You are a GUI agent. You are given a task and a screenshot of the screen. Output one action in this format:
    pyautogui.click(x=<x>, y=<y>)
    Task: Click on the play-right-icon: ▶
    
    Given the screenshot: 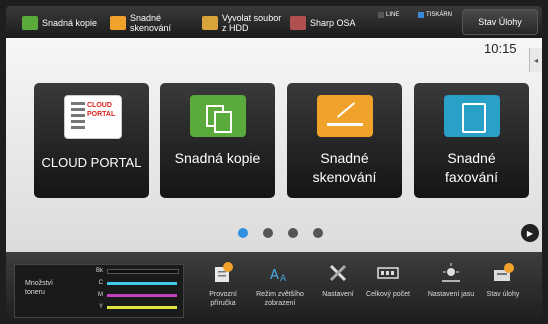 What is the action you would take?
    pyautogui.click(x=530, y=233)
    